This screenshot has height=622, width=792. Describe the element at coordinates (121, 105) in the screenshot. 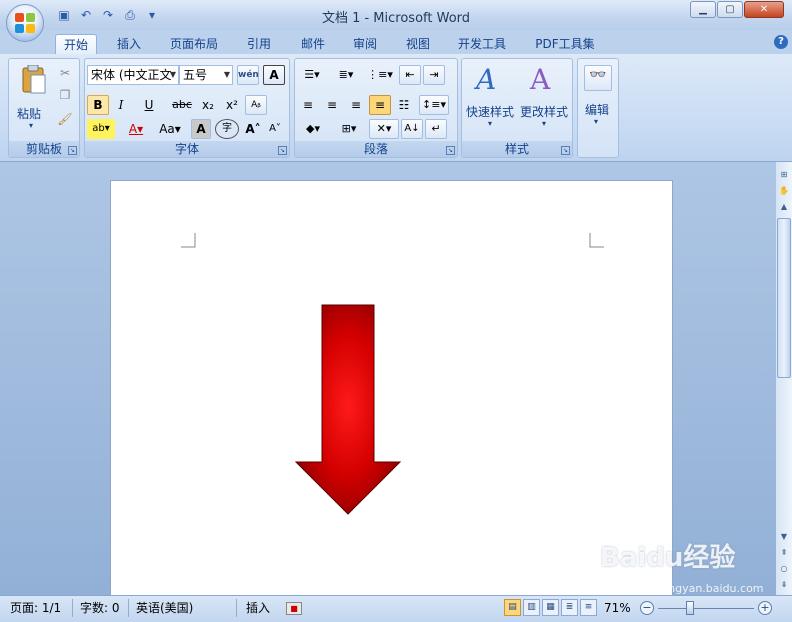

I see `italic-button: I` at that location.